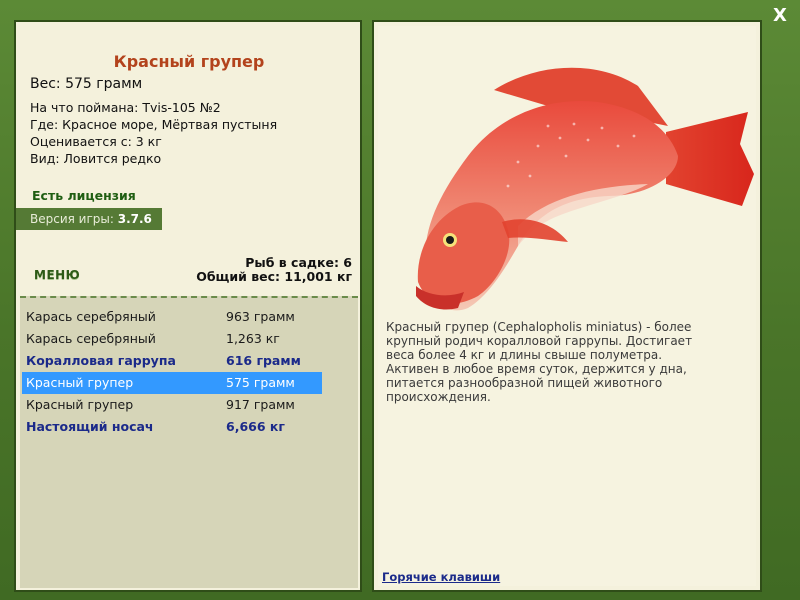 The width and height of the screenshot is (800, 600). I want to click on cage-count: Рыб в садке: 6, so click(298, 262).